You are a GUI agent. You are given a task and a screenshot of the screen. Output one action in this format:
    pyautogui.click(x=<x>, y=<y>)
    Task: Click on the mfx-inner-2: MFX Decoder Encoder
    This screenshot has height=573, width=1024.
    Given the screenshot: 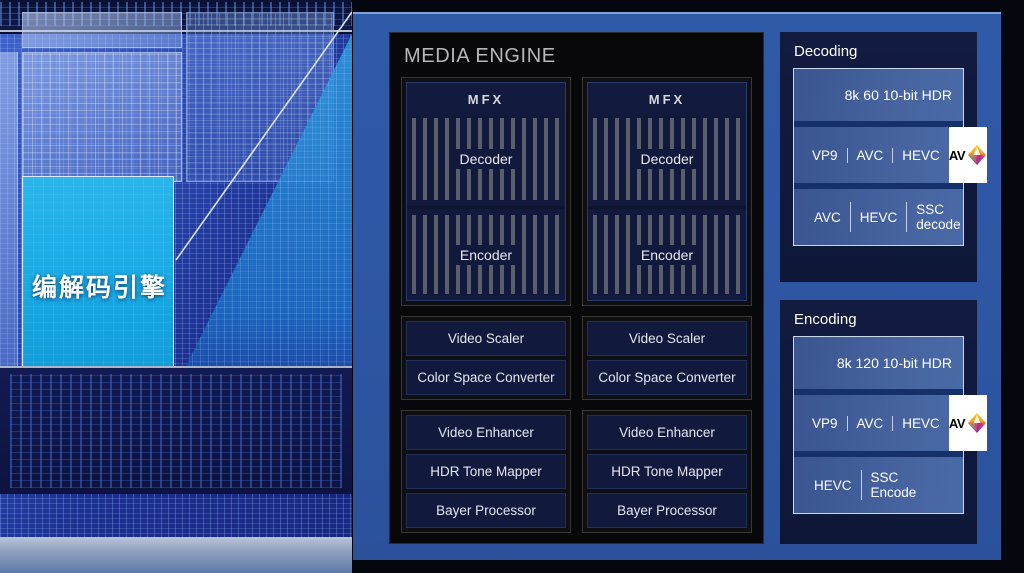 What is the action you would take?
    pyautogui.click(x=667, y=191)
    